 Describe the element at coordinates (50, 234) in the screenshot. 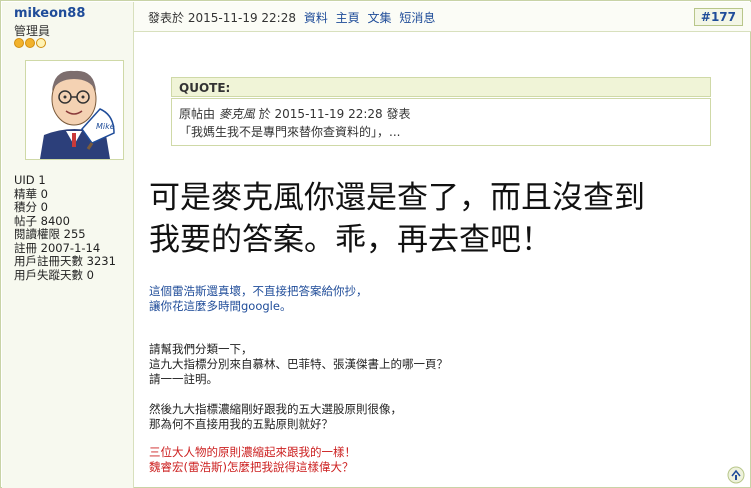

I see `stat-read-permission: 閱讀權限 255` at that location.